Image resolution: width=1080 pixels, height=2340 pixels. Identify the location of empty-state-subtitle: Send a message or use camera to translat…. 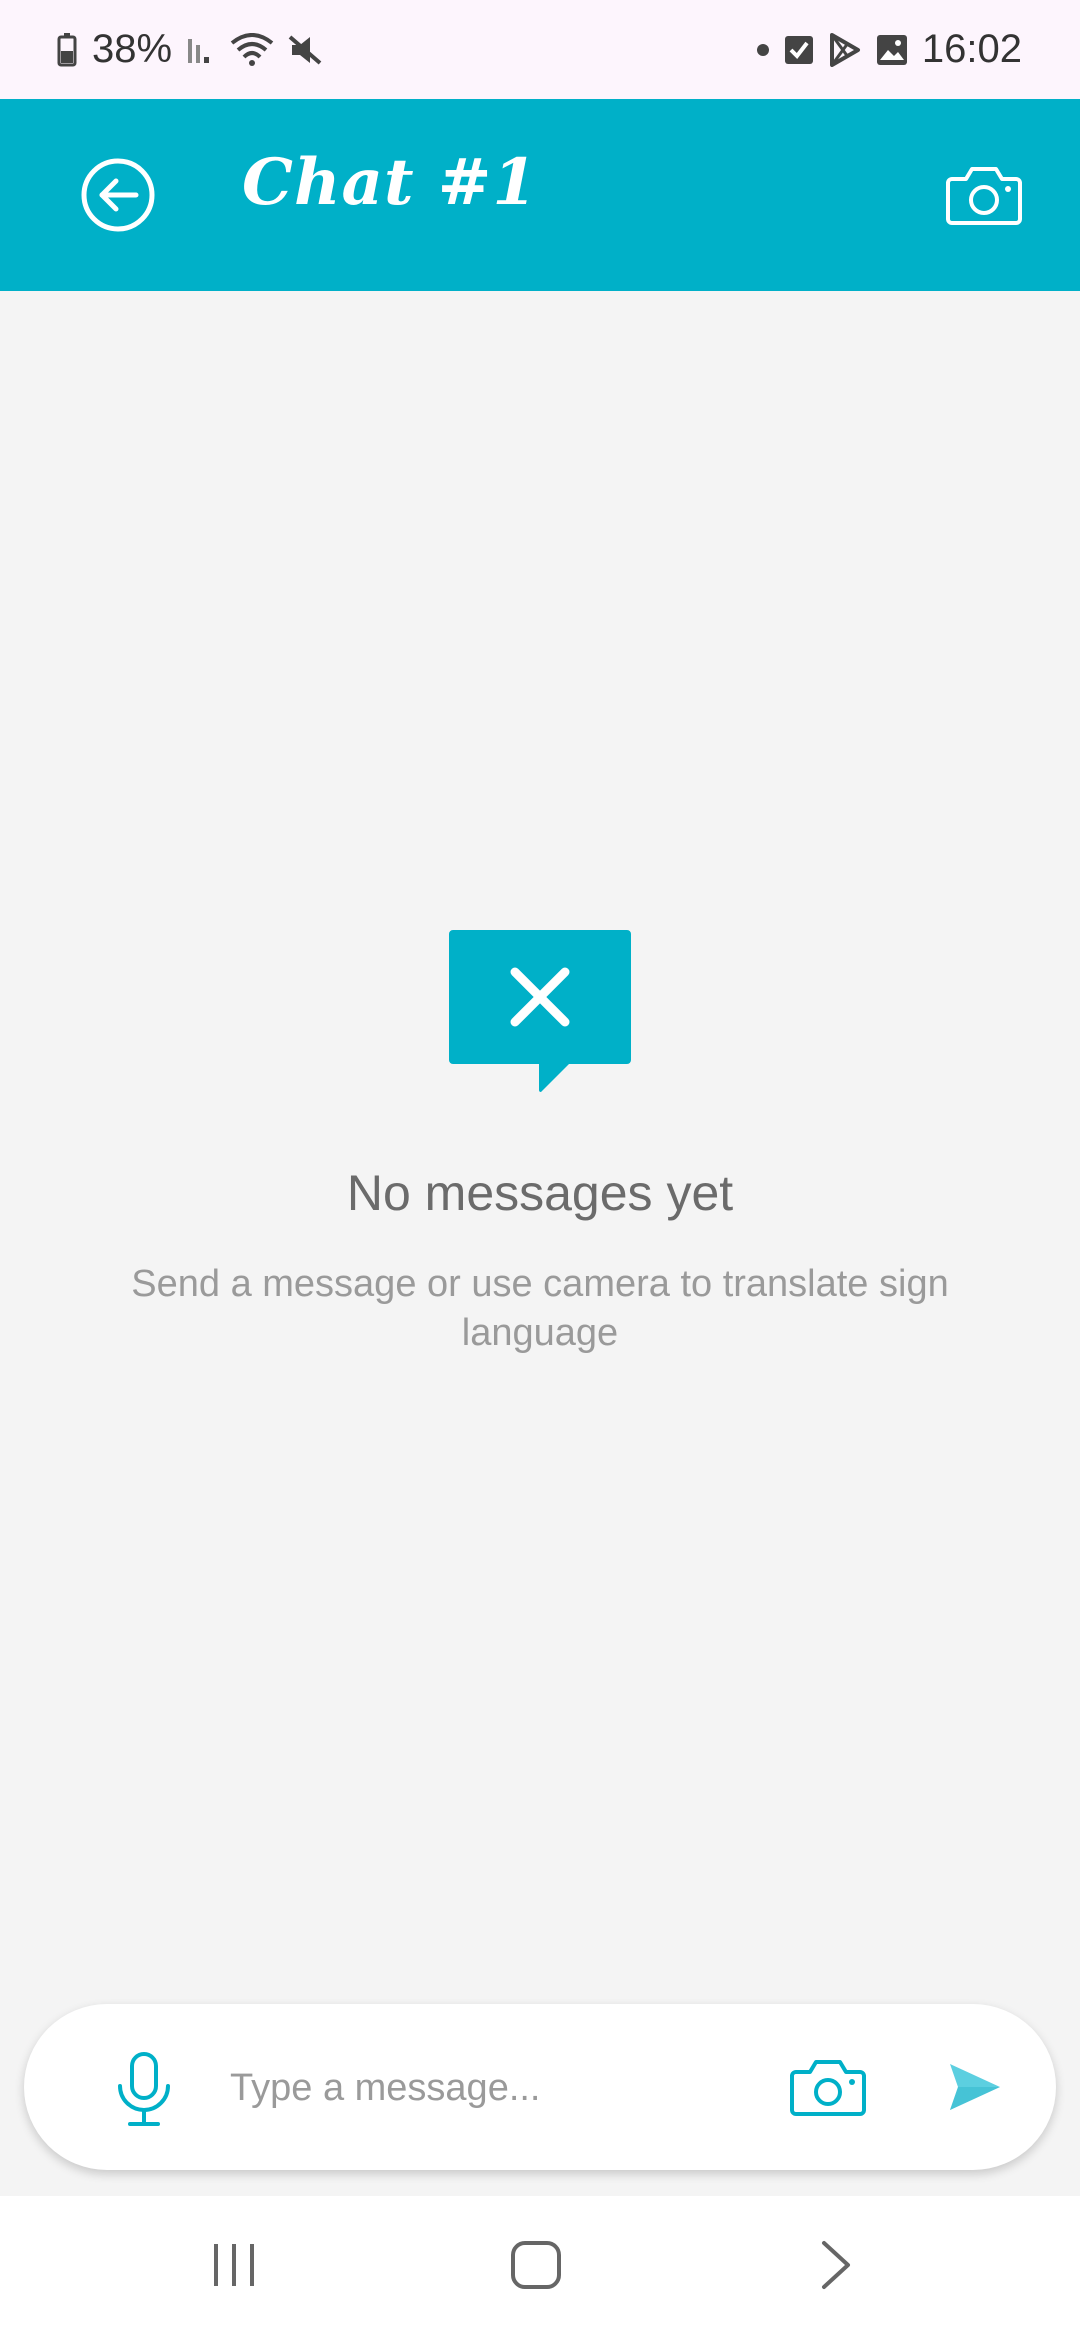
(540, 1308).